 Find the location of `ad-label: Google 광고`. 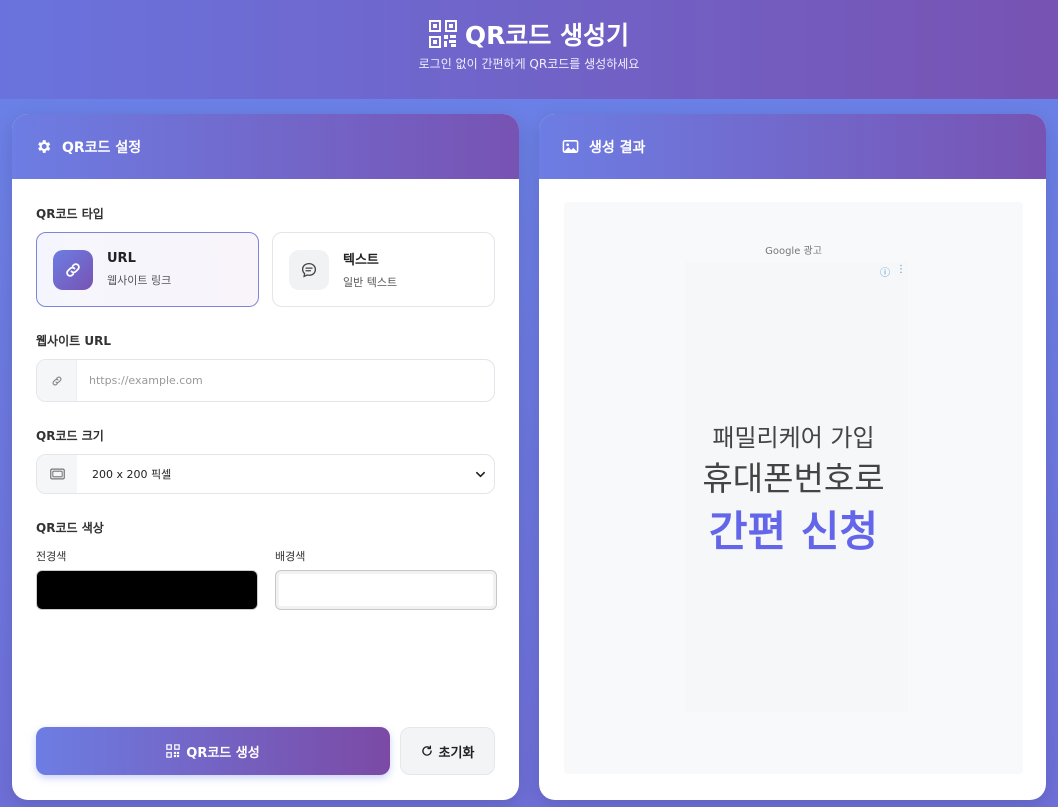

ad-label: Google 광고 is located at coordinates (793, 251).